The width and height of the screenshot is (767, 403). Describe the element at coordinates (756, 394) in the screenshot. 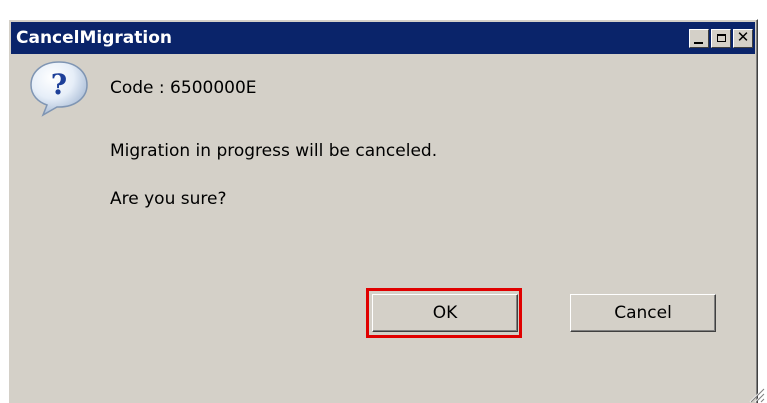

I see `resize-grip-icon` at that location.